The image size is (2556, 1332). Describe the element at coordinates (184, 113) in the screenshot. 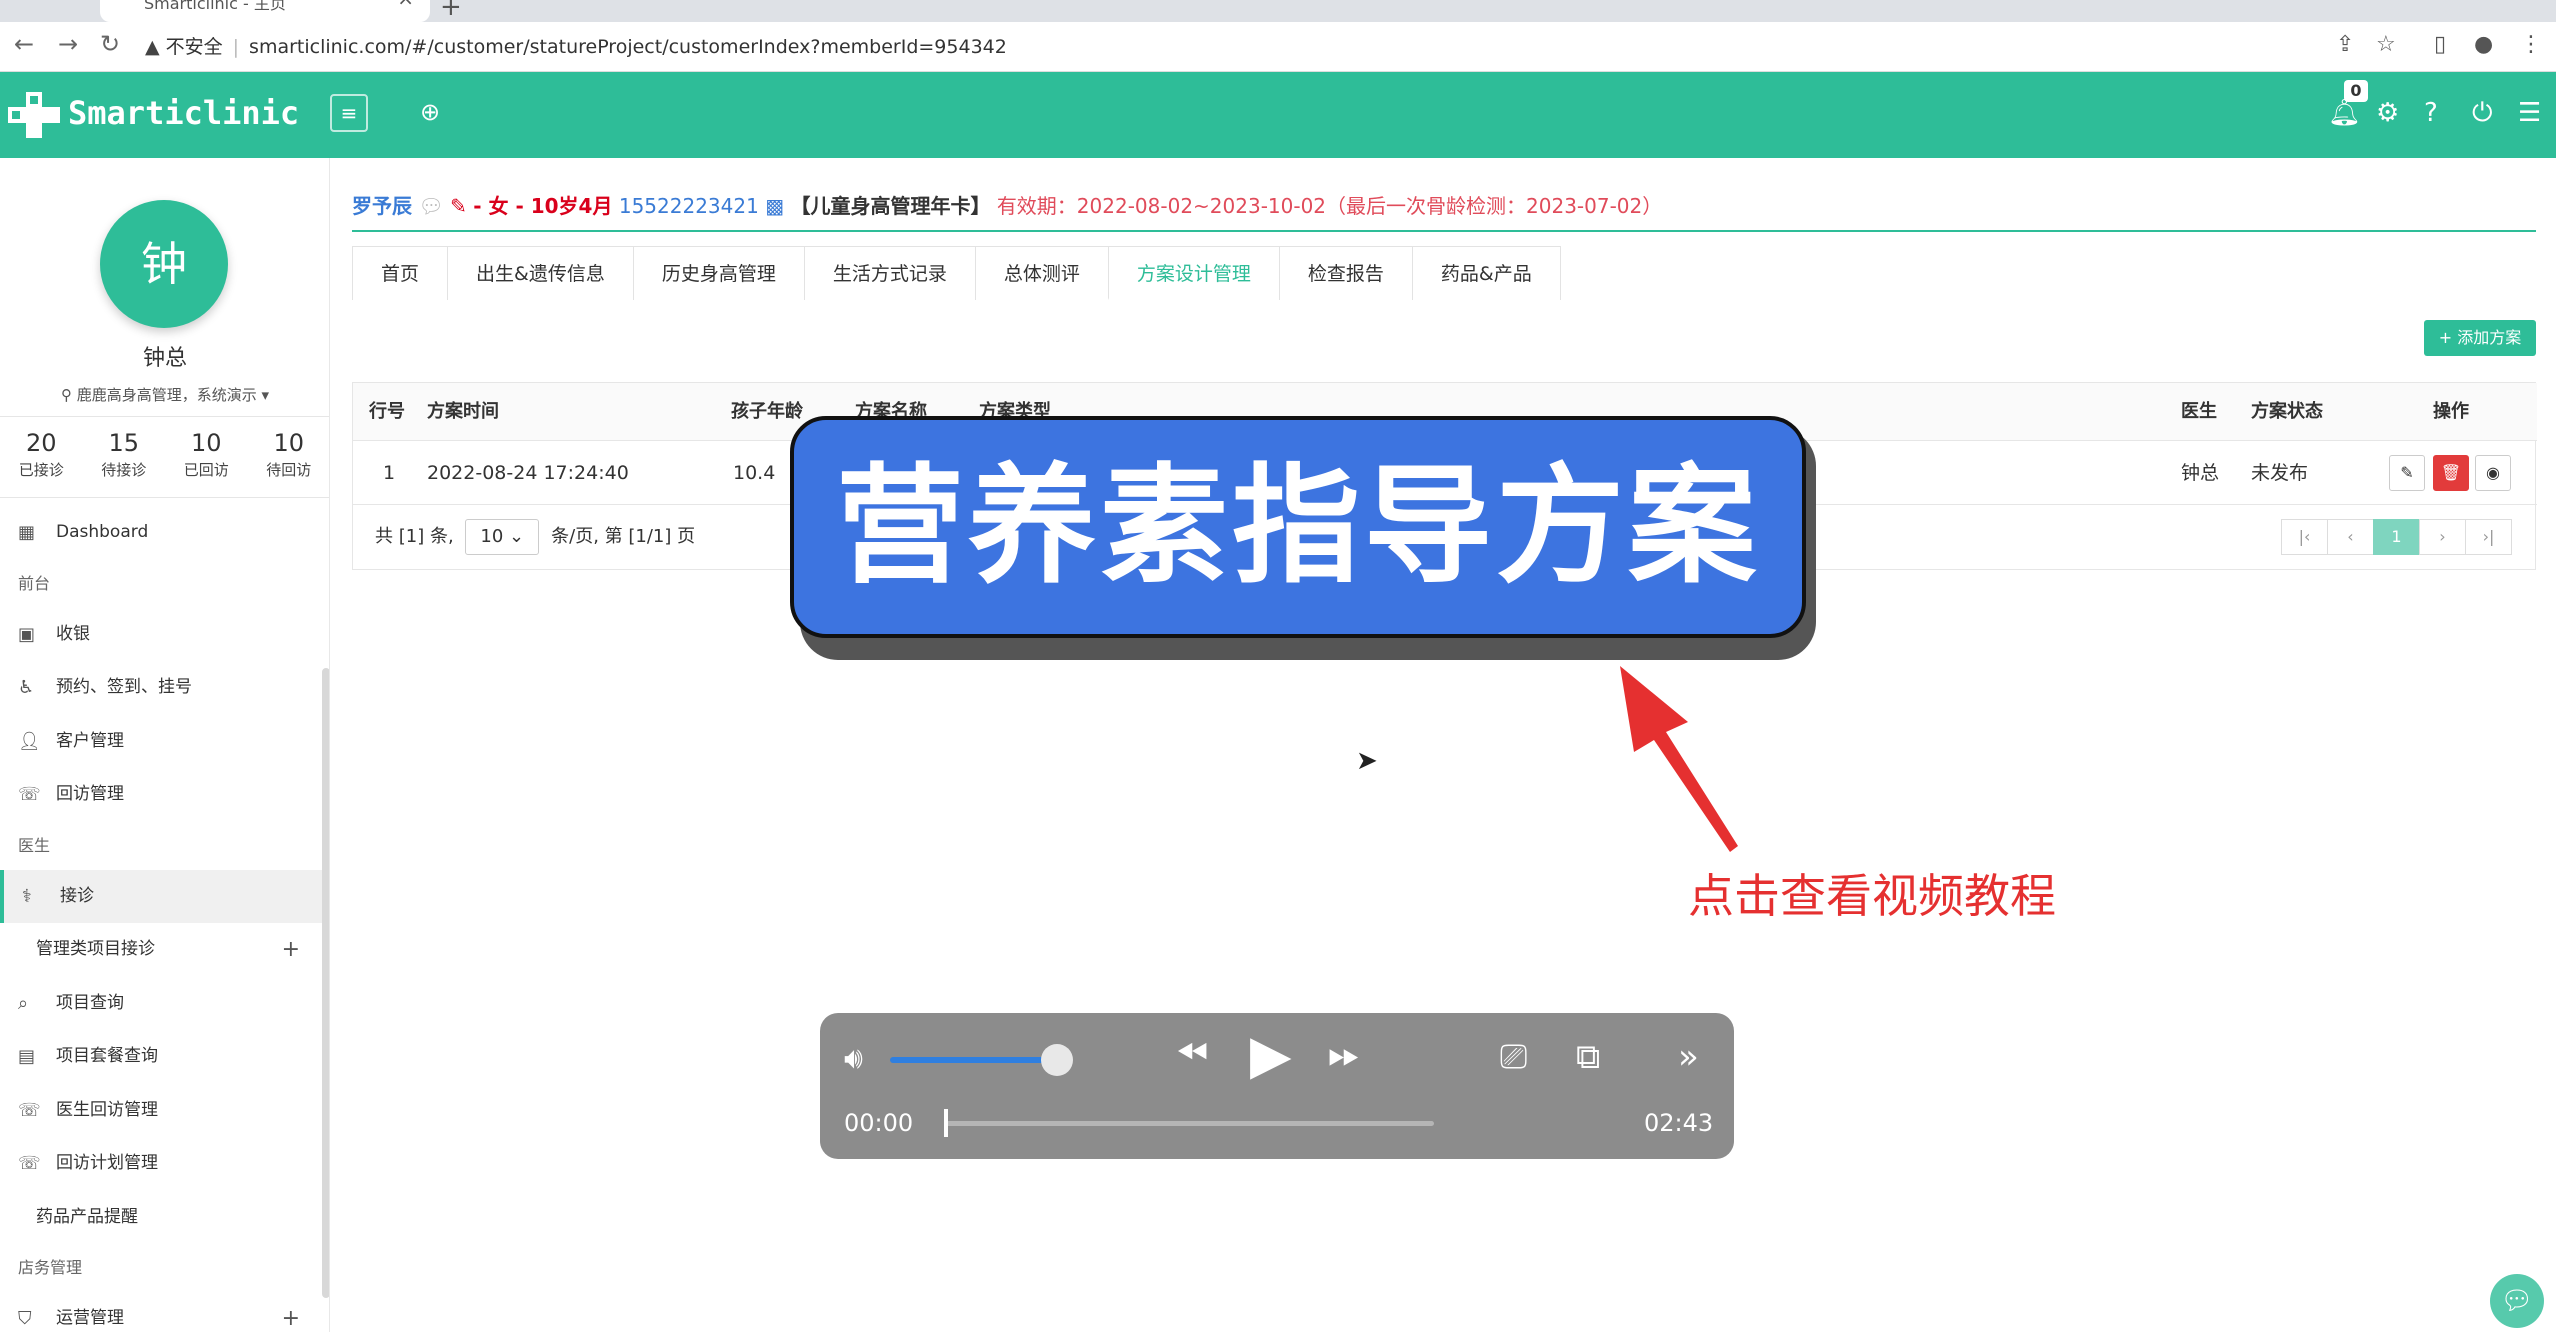

I see `logo-text: Smarticlinic` at that location.